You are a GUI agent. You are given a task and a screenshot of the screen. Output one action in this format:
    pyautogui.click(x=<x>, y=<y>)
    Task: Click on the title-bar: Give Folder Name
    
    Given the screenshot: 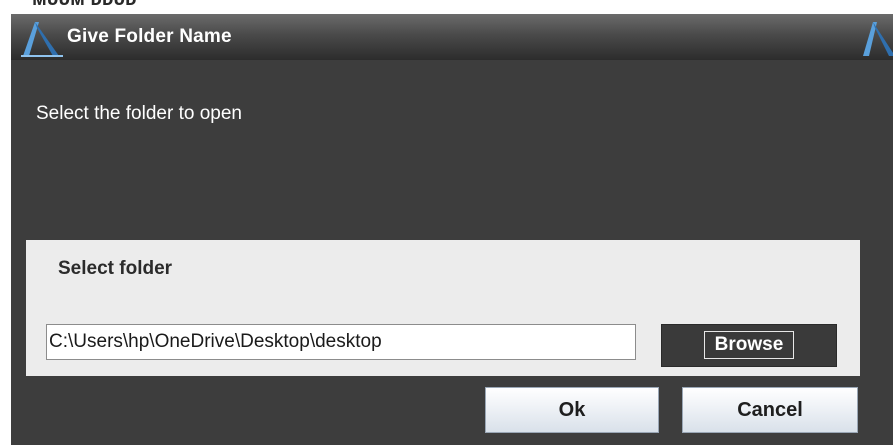 What is the action you would take?
    pyautogui.click(x=452, y=37)
    